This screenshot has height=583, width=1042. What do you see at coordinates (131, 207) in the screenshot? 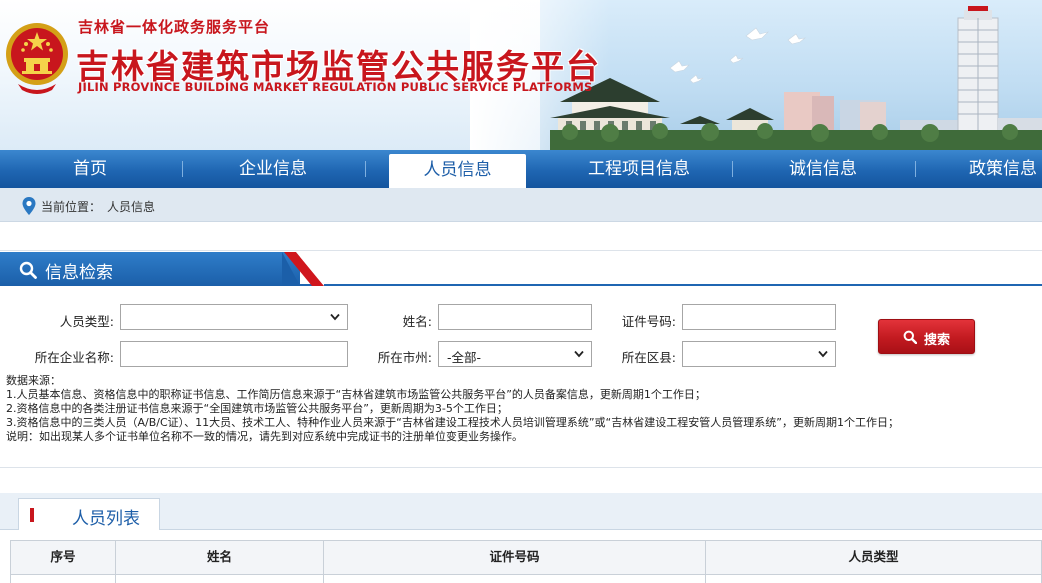
I see `breadcrumb-current: 人员信息` at bounding box center [131, 207].